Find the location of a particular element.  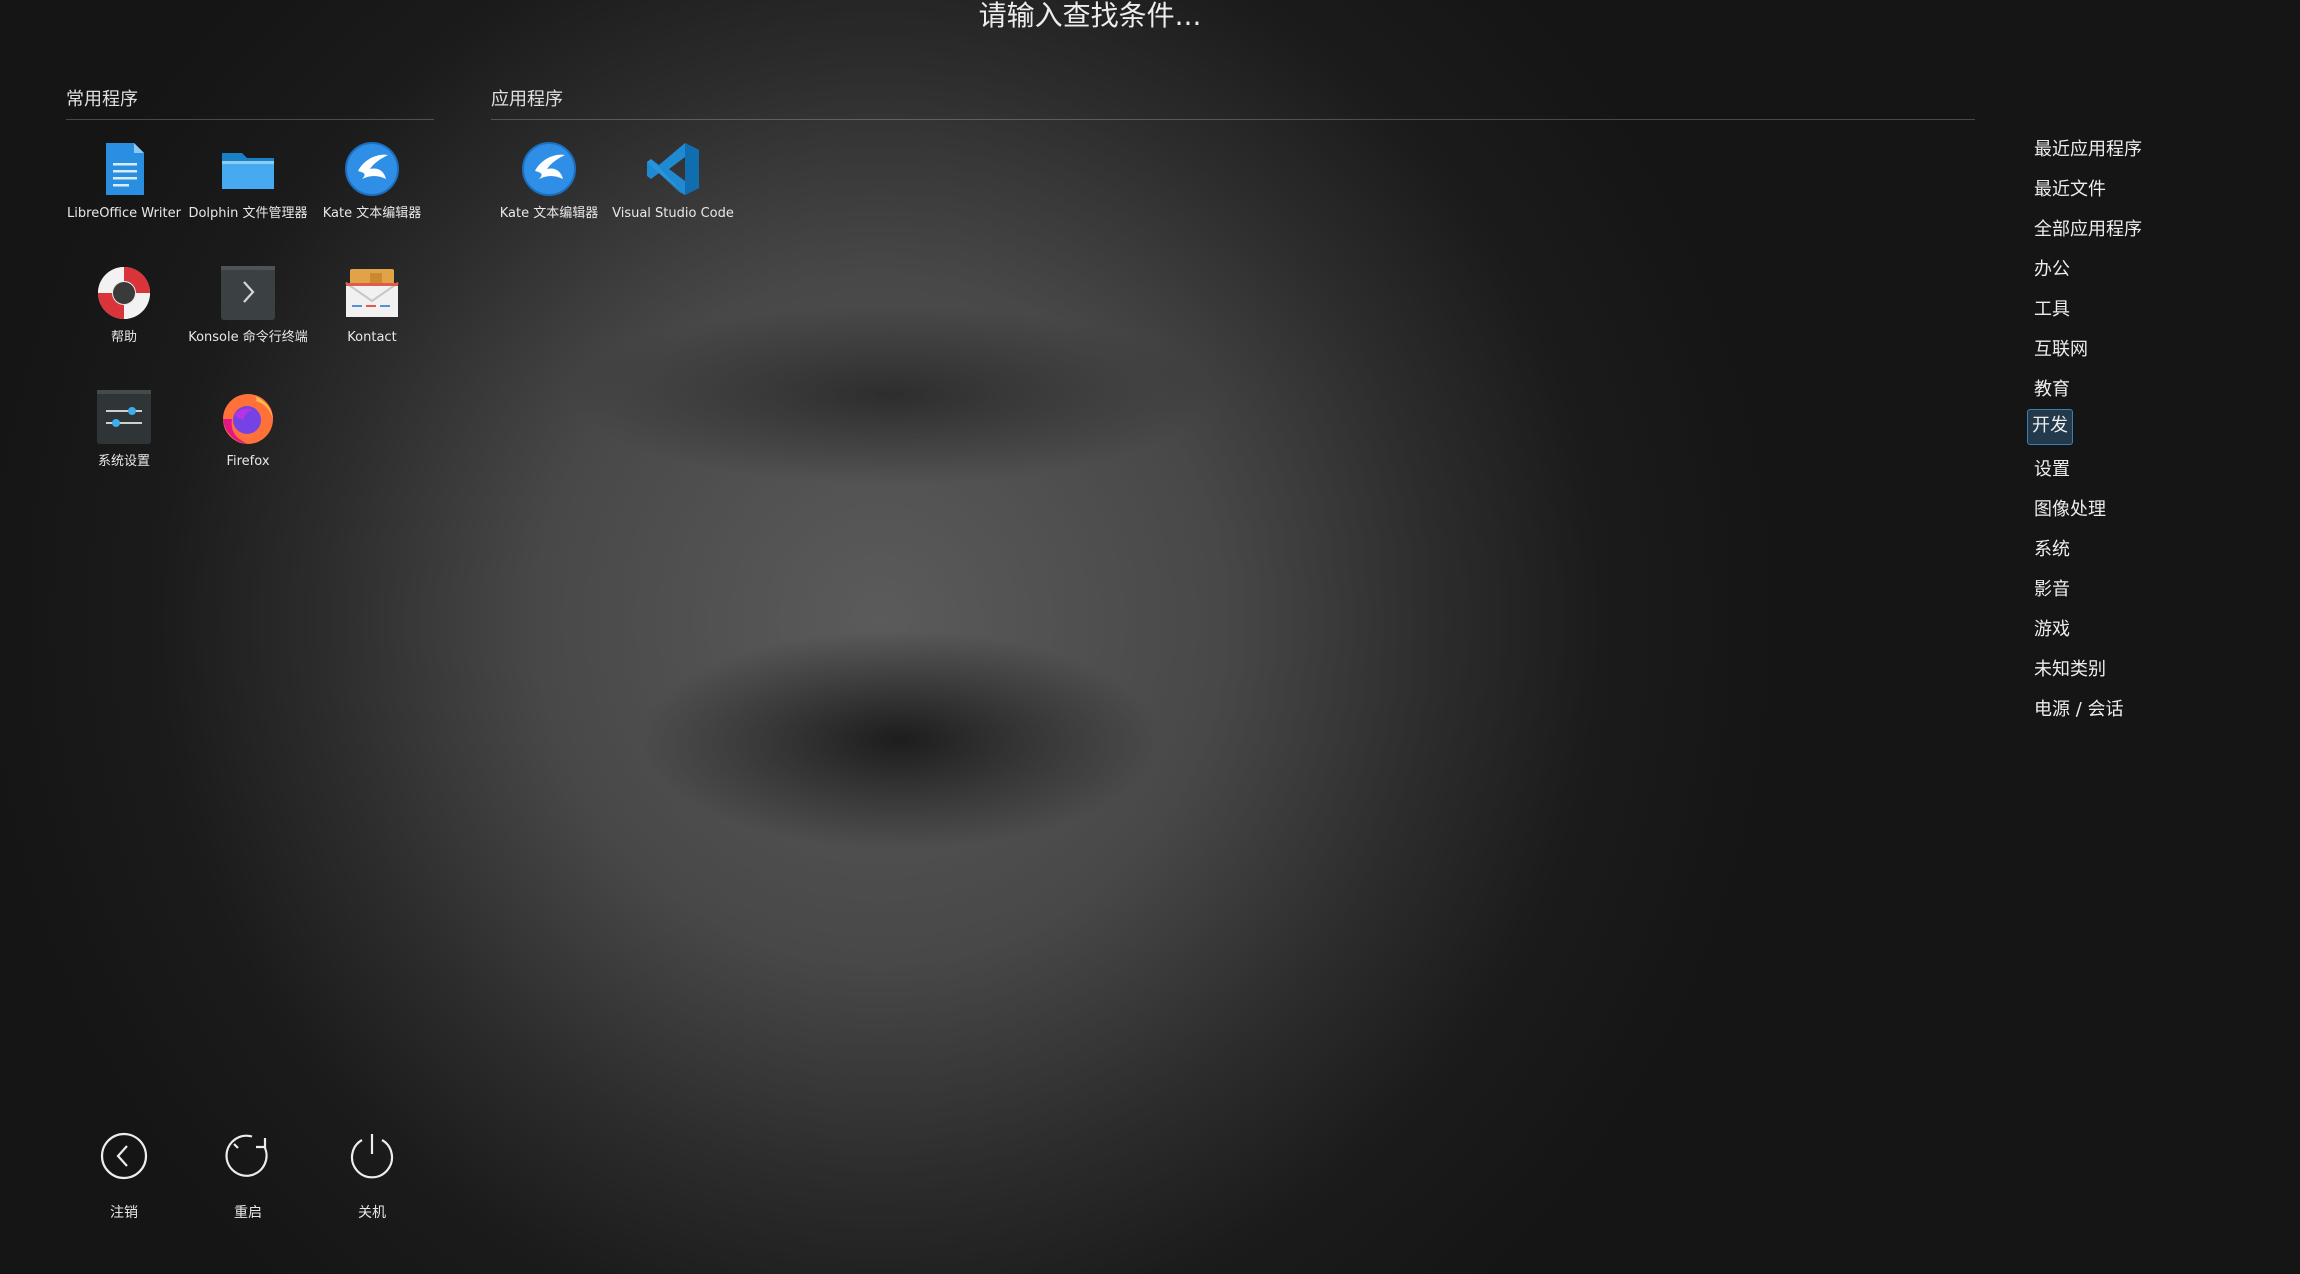

favorite-help: 帮助 is located at coordinates (124, 319).